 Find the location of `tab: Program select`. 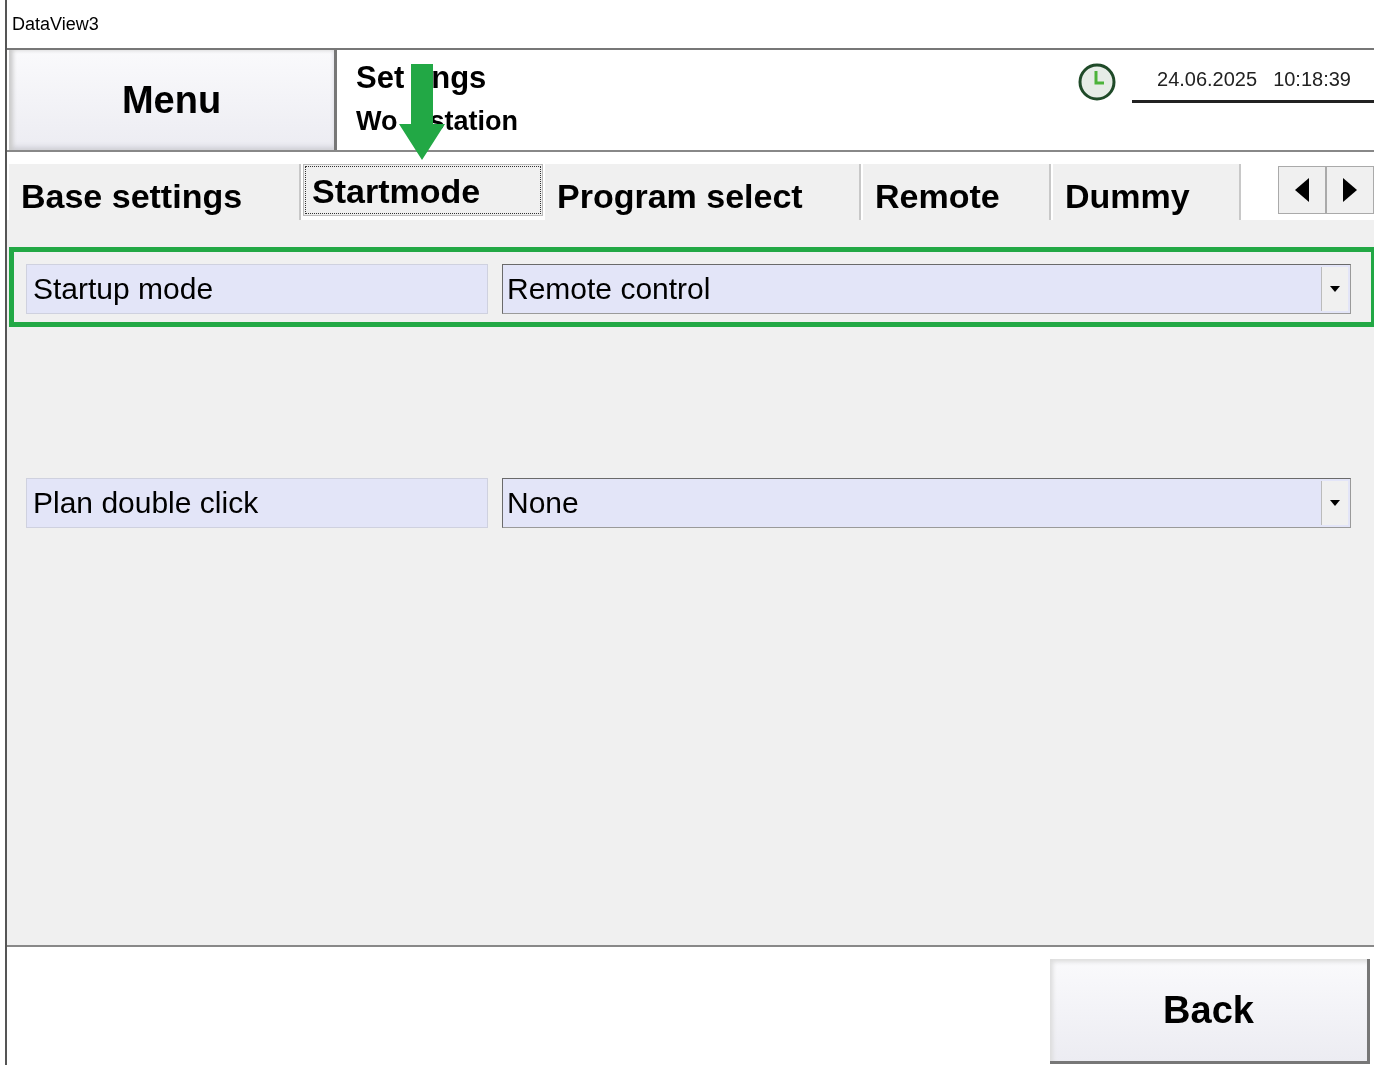

tab: Program select is located at coordinates (703, 192).